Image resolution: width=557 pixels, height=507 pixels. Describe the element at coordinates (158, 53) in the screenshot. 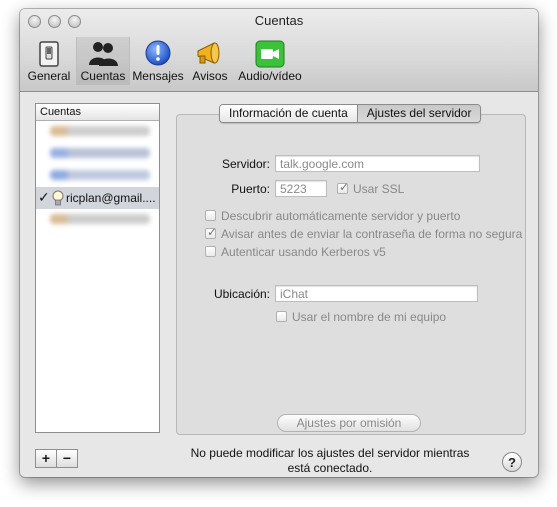

I see `messages-exclamation-icon` at that location.